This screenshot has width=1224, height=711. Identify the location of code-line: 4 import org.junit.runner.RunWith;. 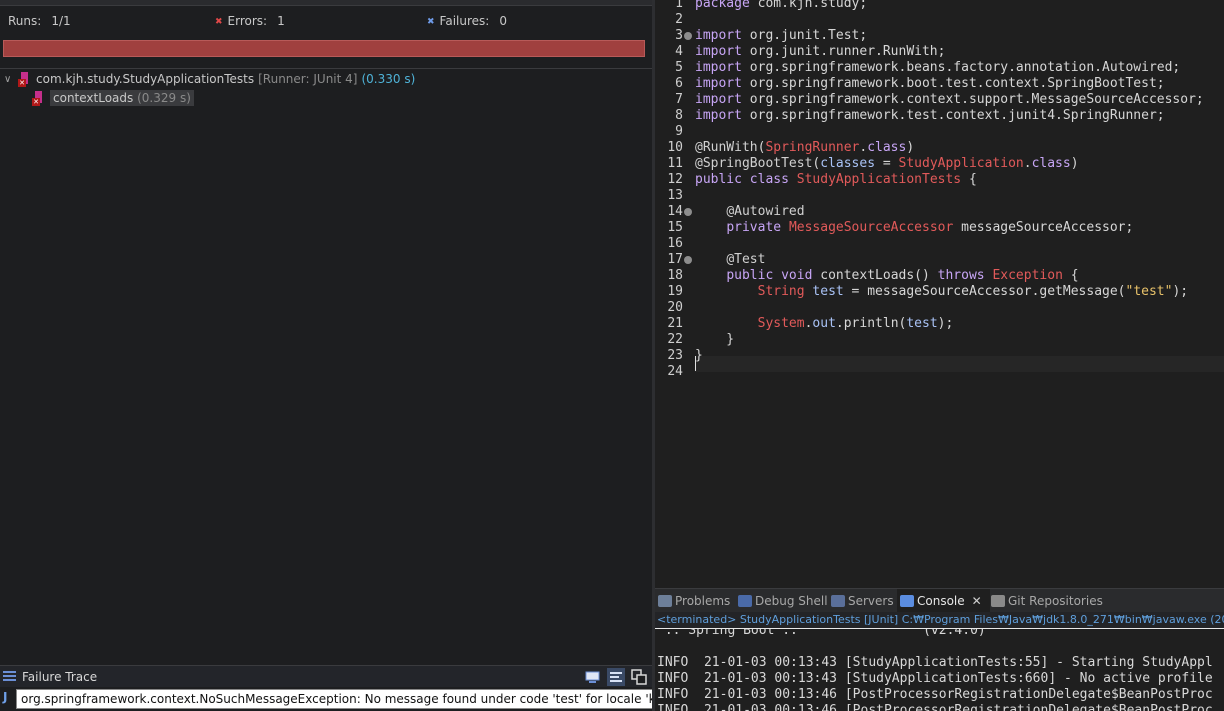
(939, 52).